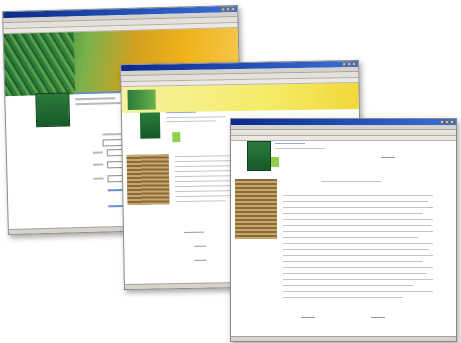 The image size is (461, 343). What do you see at coordinates (240, 98) in the screenshot?
I see `site-banner` at bounding box center [240, 98].